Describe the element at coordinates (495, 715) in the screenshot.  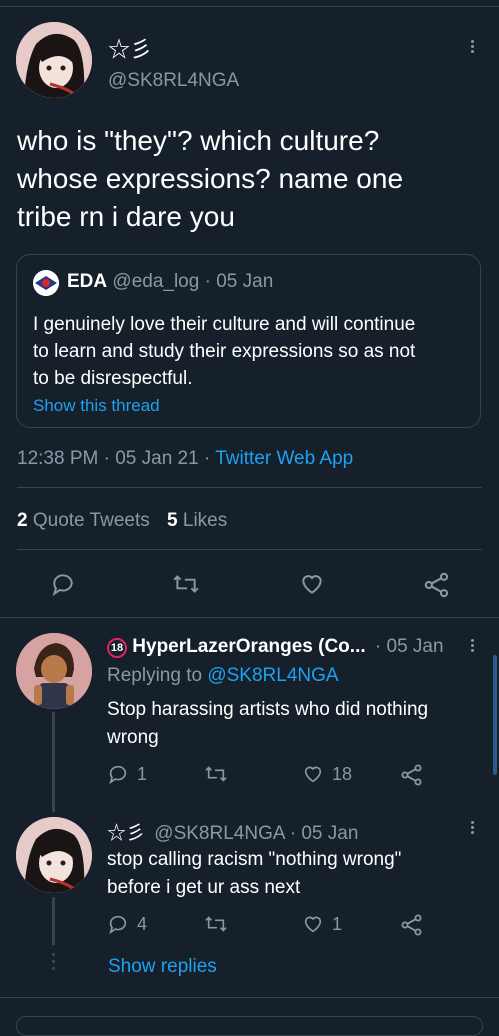
I see `scrollbar` at that location.